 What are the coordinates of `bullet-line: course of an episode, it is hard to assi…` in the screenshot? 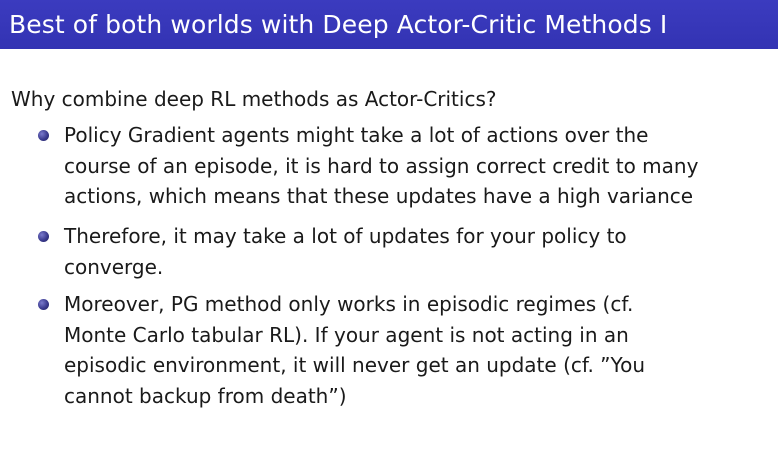 It's located at (381, 165).